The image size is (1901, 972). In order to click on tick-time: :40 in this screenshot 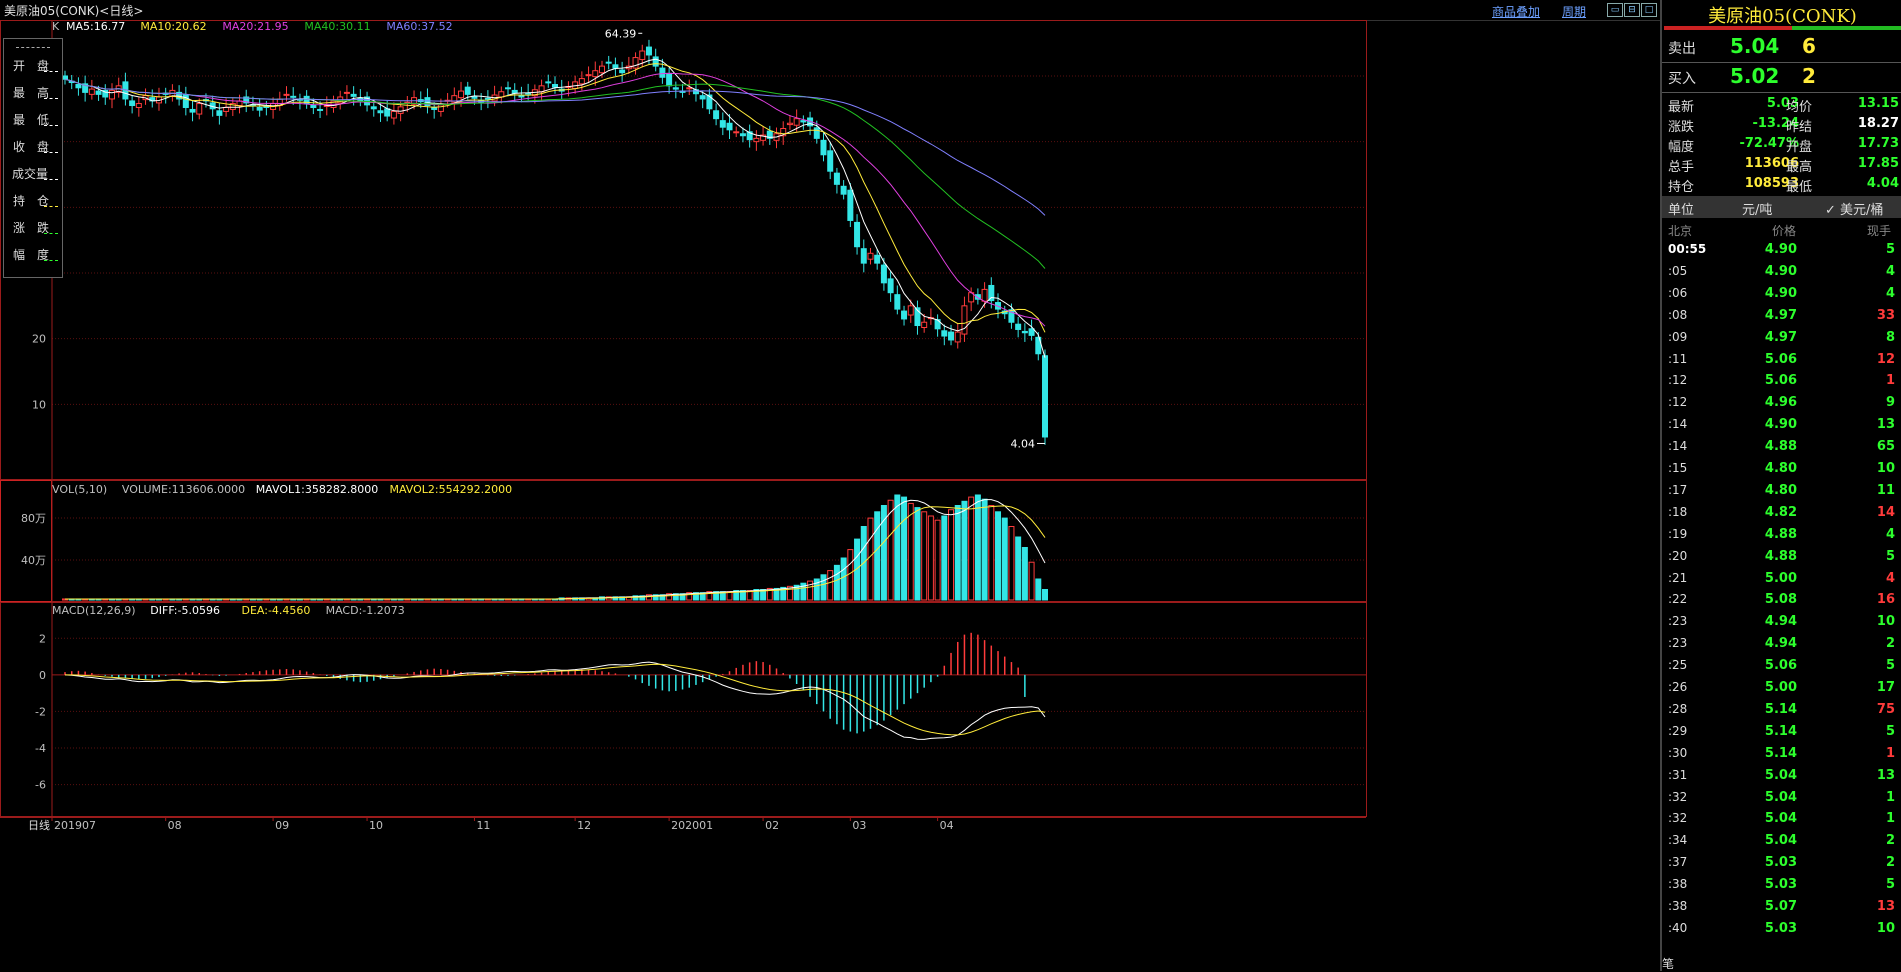, I will do `click(1678, 927)`.